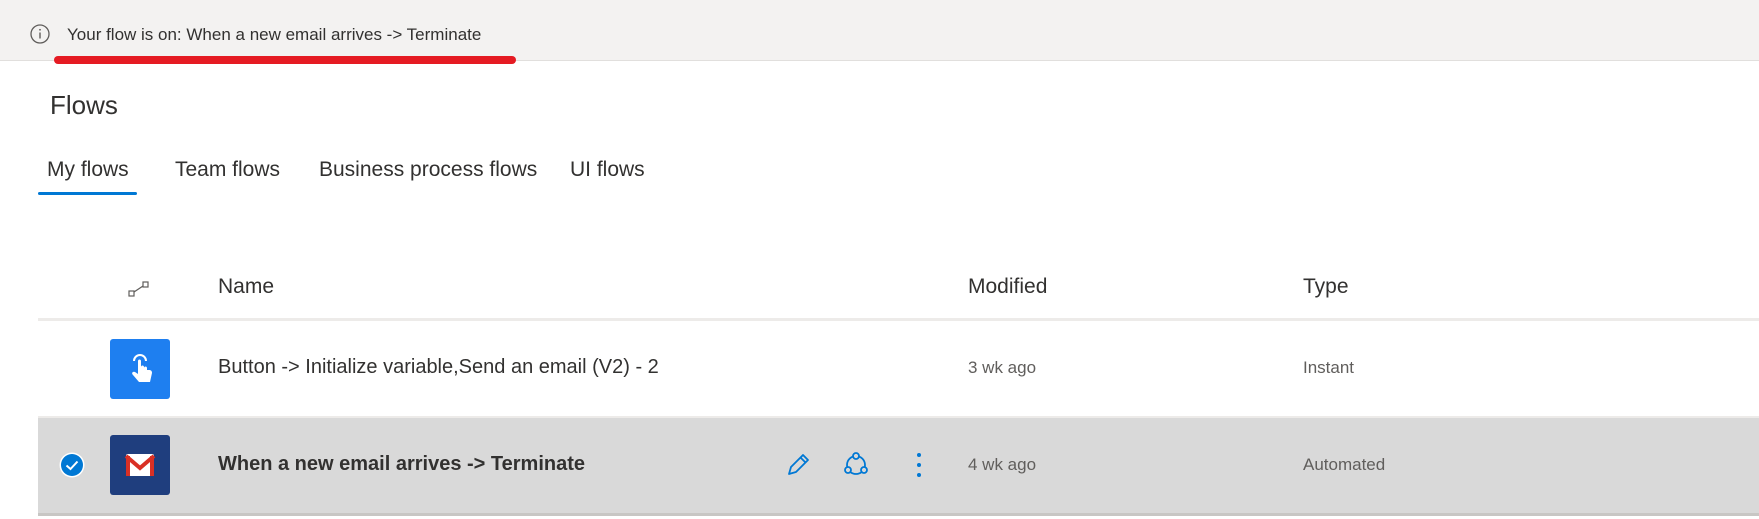 The height and width of the screenshot is (519, 1759). Describe the element at coordinates (140, 465) in the screenshot. I see `gmail-icon` at that location.